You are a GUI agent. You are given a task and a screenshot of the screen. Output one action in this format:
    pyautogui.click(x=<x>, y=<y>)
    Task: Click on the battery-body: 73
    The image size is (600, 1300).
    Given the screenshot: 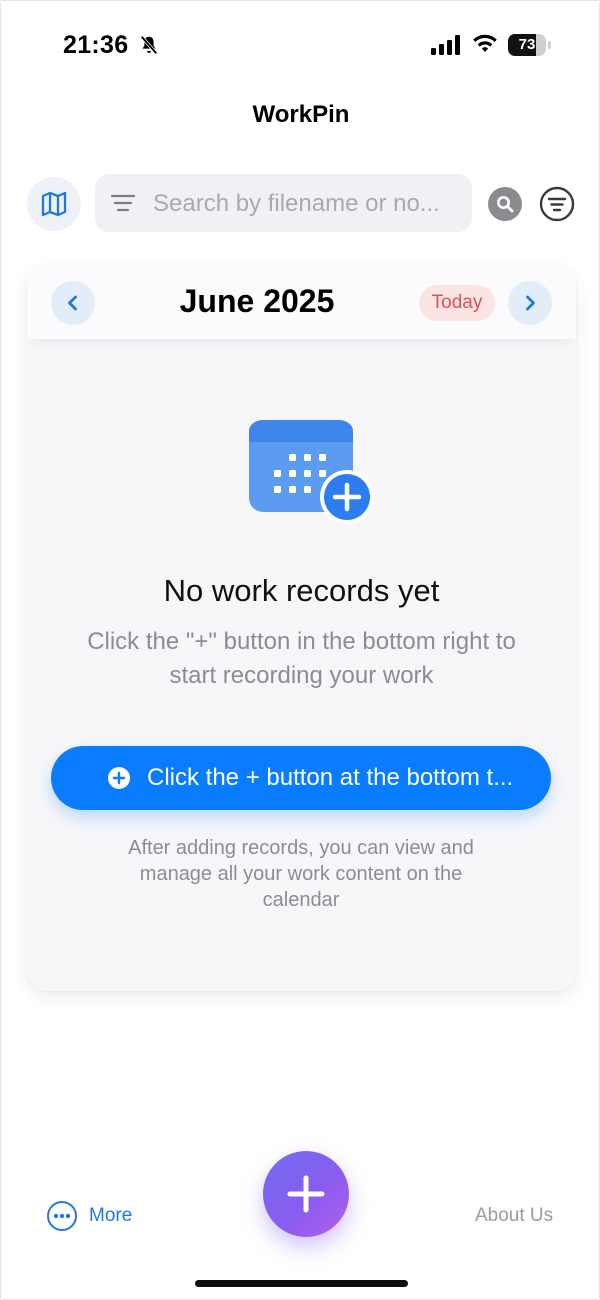 What is the action you would take?
    pyautogui.click(x=527, y=45)
    